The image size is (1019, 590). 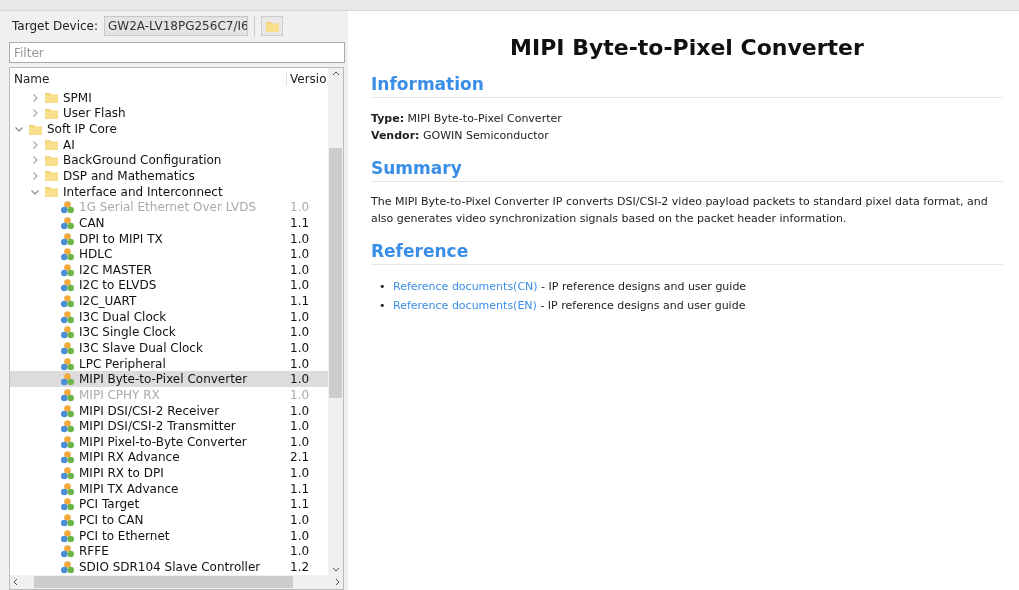 I want to click on tree-item: Soft IP Core, so click(x=82, y=129).